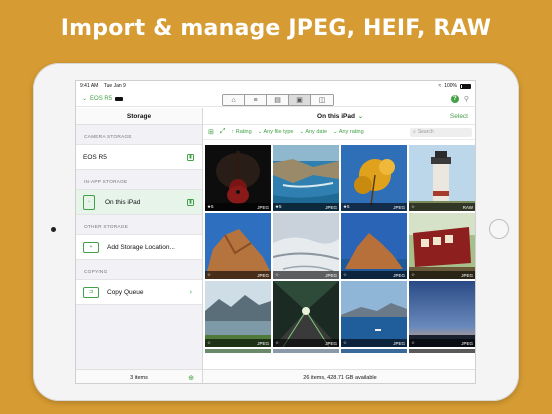  I want to click on photo-thumbnail: ☆ RAW, so click(442, 178).